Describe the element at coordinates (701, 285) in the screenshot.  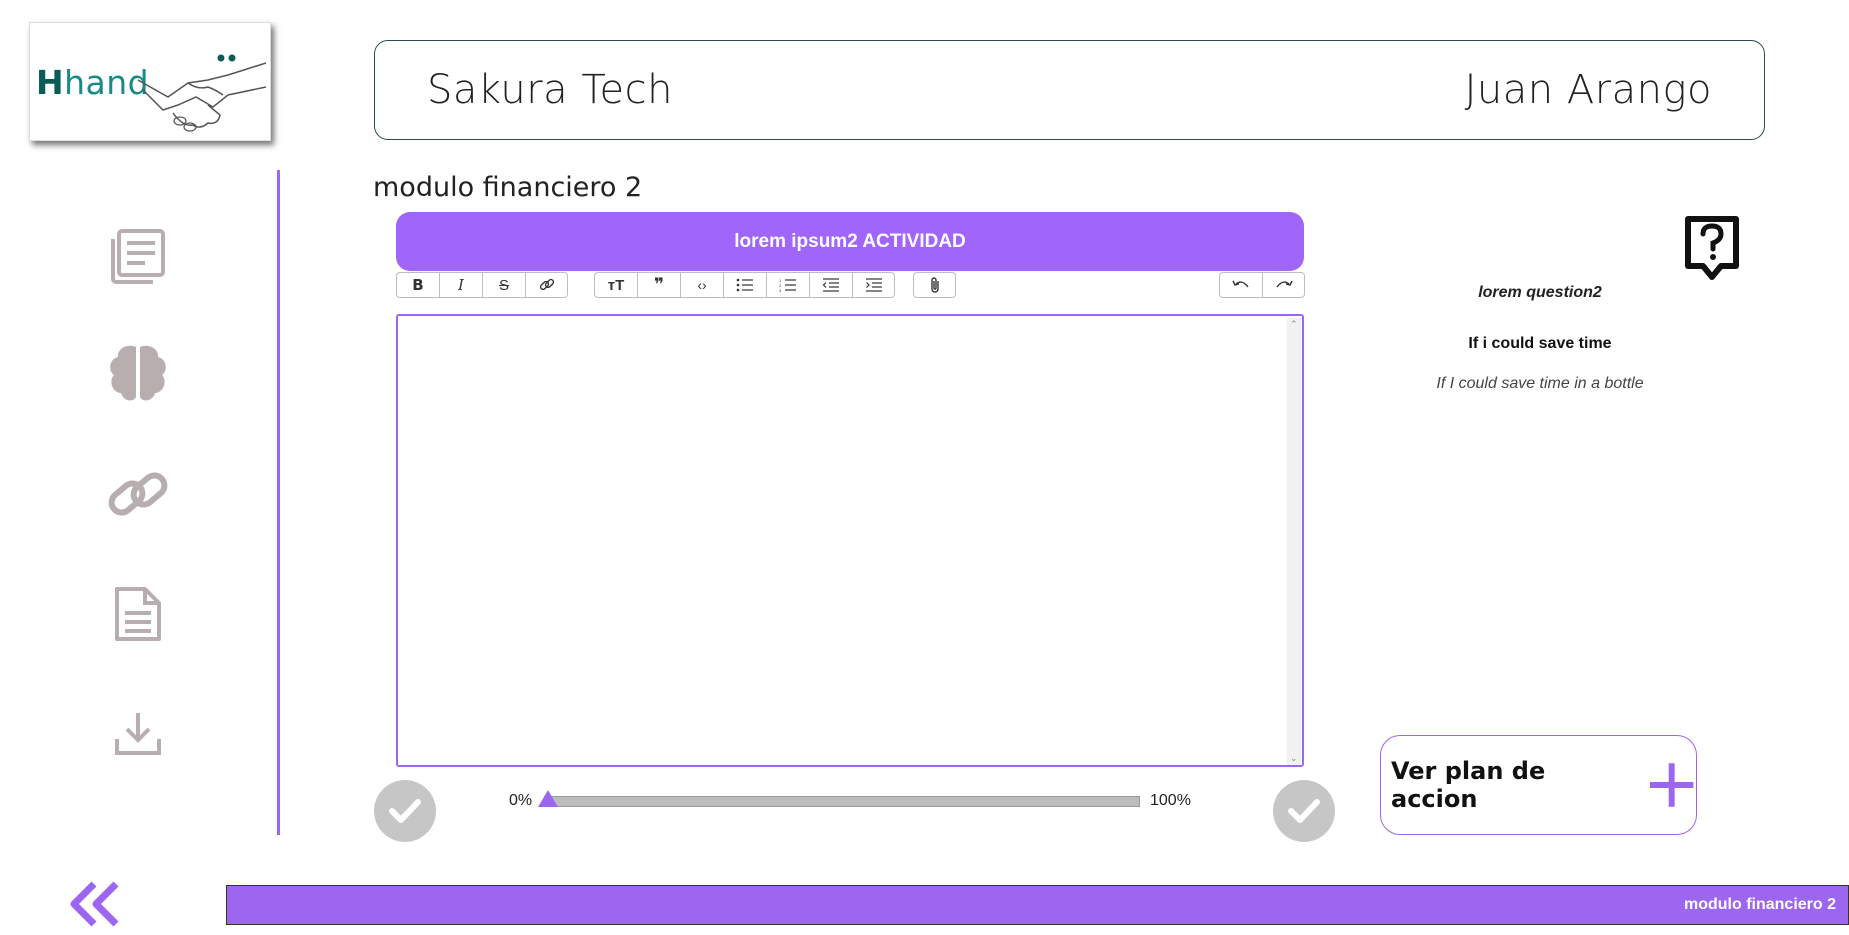
I see `code-button: ‹›` at that location.